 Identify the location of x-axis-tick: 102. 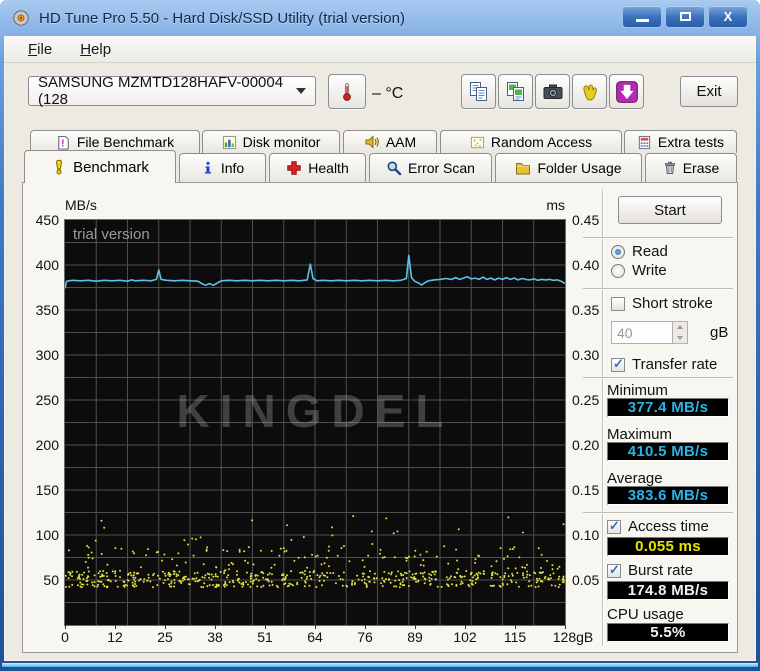
(465, 637).